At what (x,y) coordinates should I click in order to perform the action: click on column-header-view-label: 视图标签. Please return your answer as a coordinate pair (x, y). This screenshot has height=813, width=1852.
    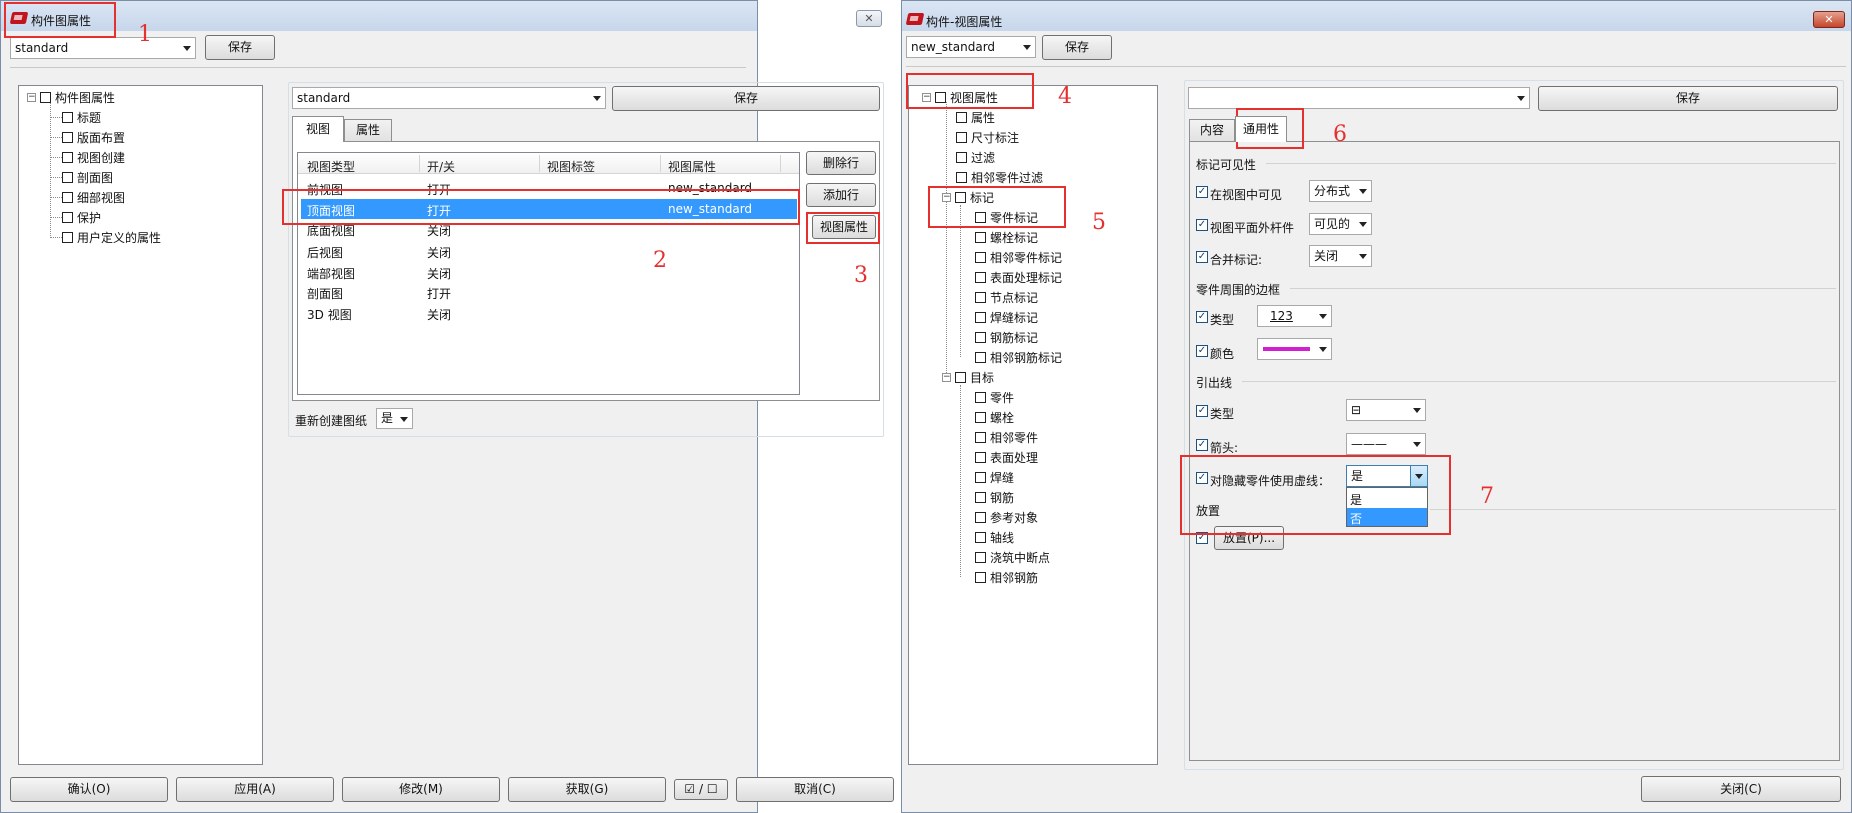
    Looking at the image, I should click on (571, 166).